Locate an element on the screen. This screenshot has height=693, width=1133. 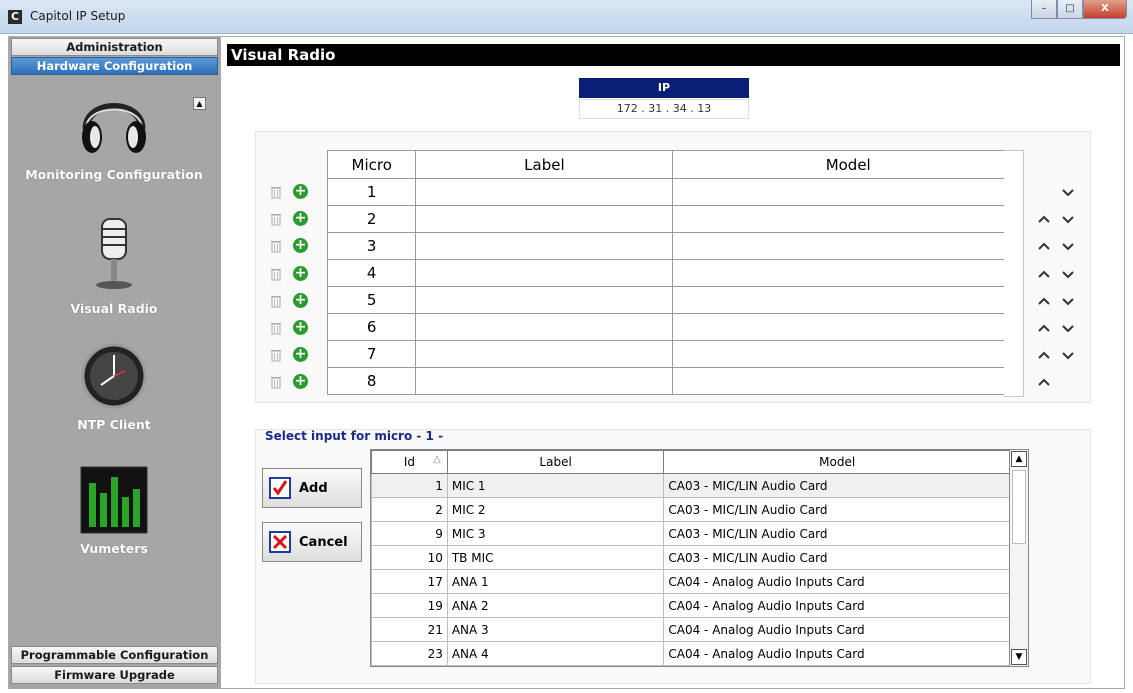
table-row: 5 is located at coordinates (675, 300).